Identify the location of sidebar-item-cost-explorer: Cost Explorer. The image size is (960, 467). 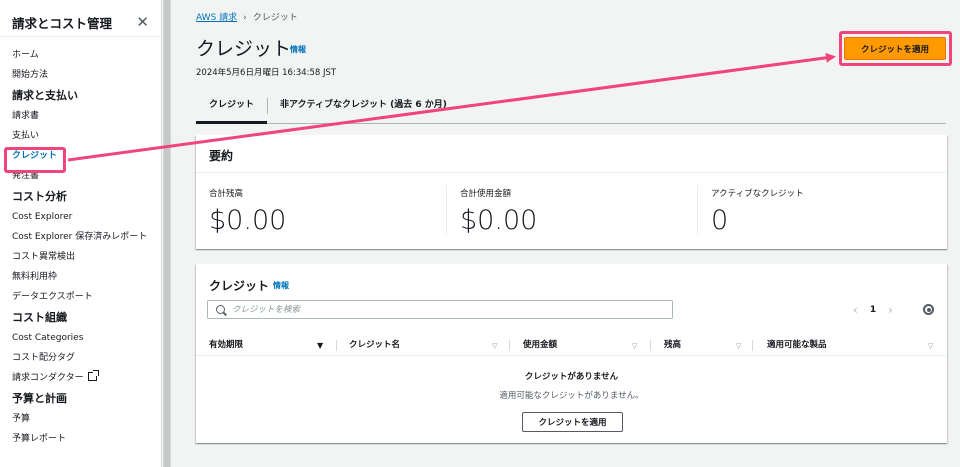
(80, 217).